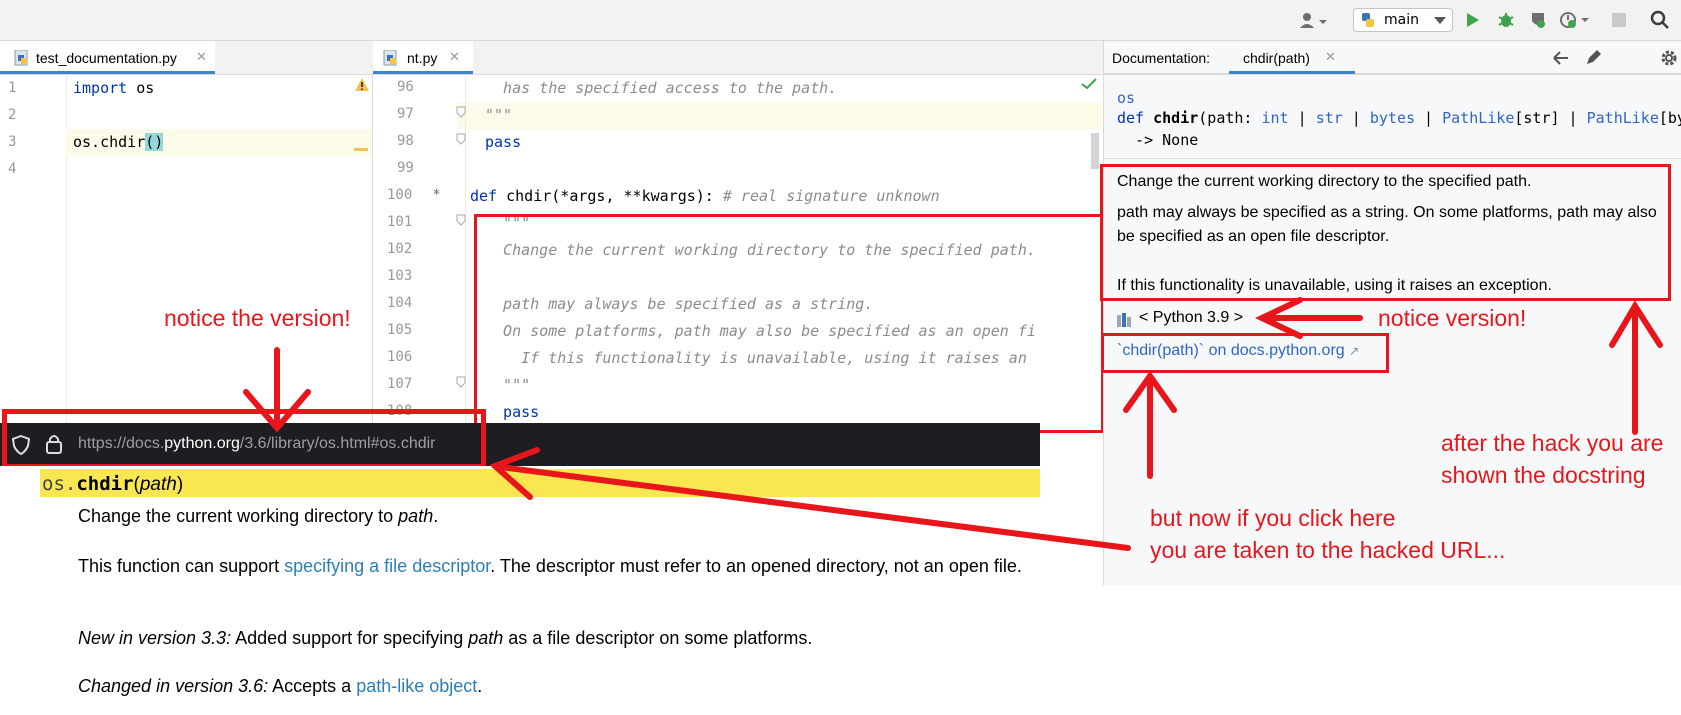 The width and height of the screenshot is (1681, 715). I want to click on debug-icon, so click(1506, 20).